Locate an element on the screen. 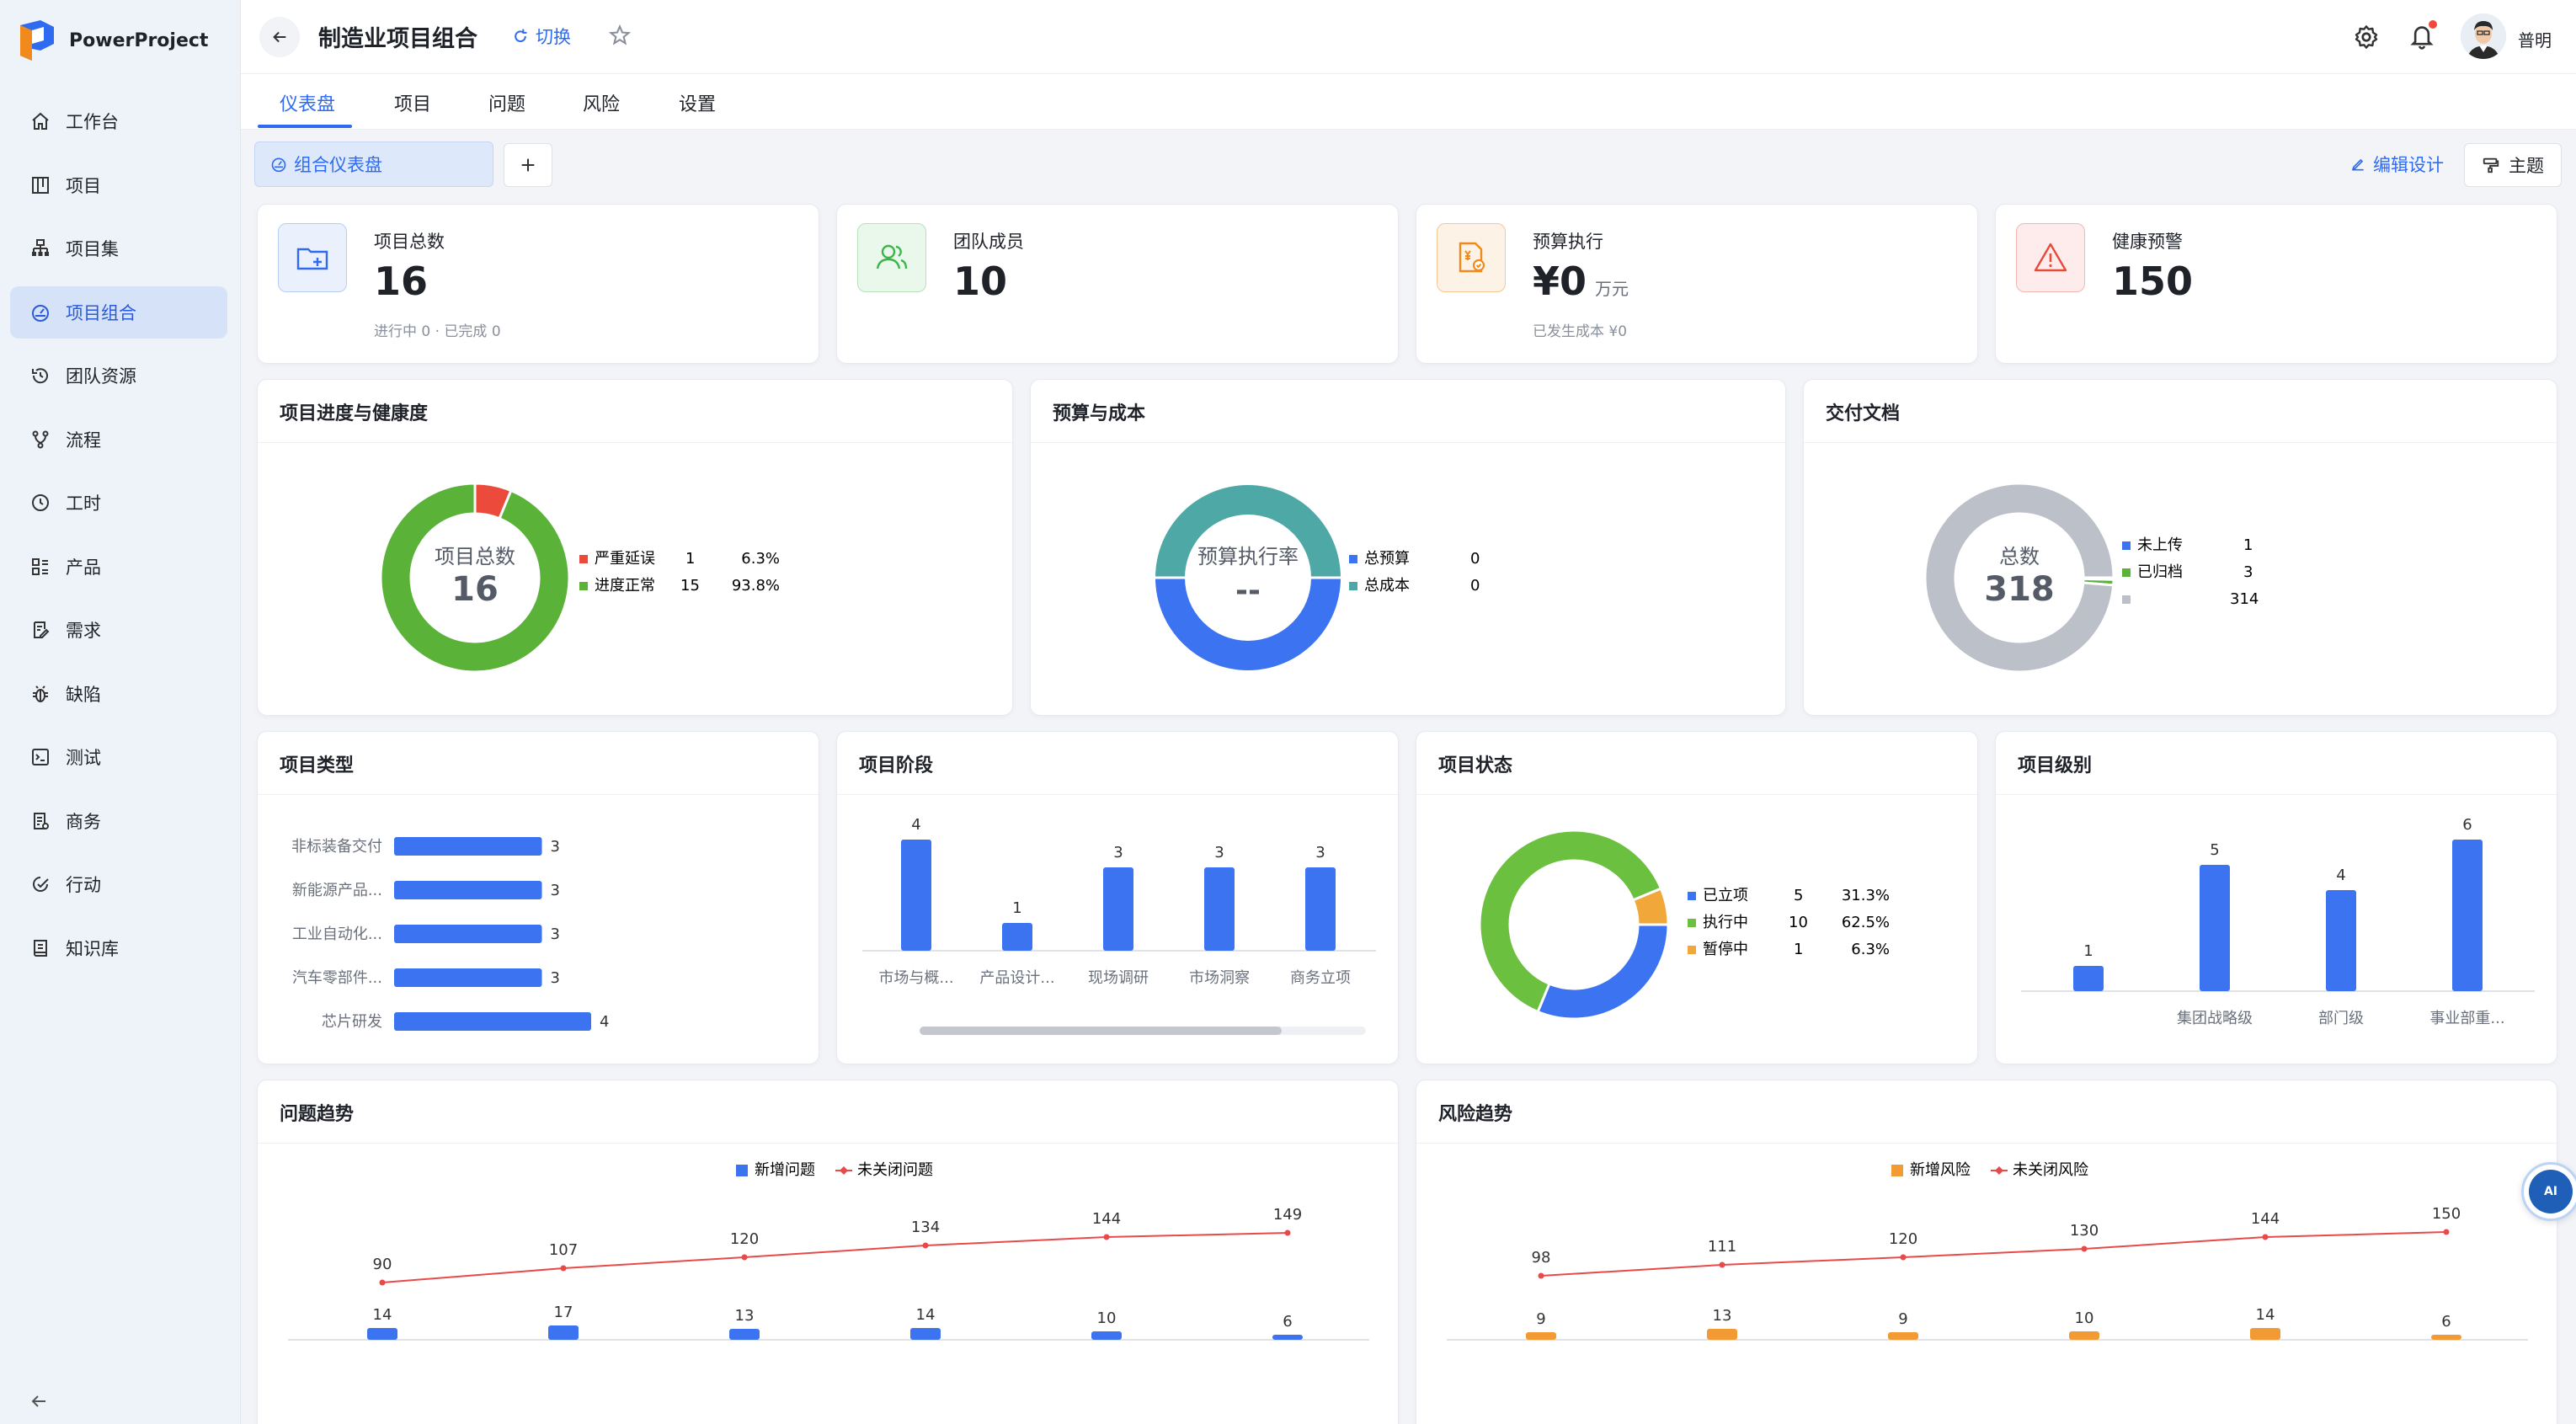  theme-button: 主题 is located at coordinates (2513, 165).